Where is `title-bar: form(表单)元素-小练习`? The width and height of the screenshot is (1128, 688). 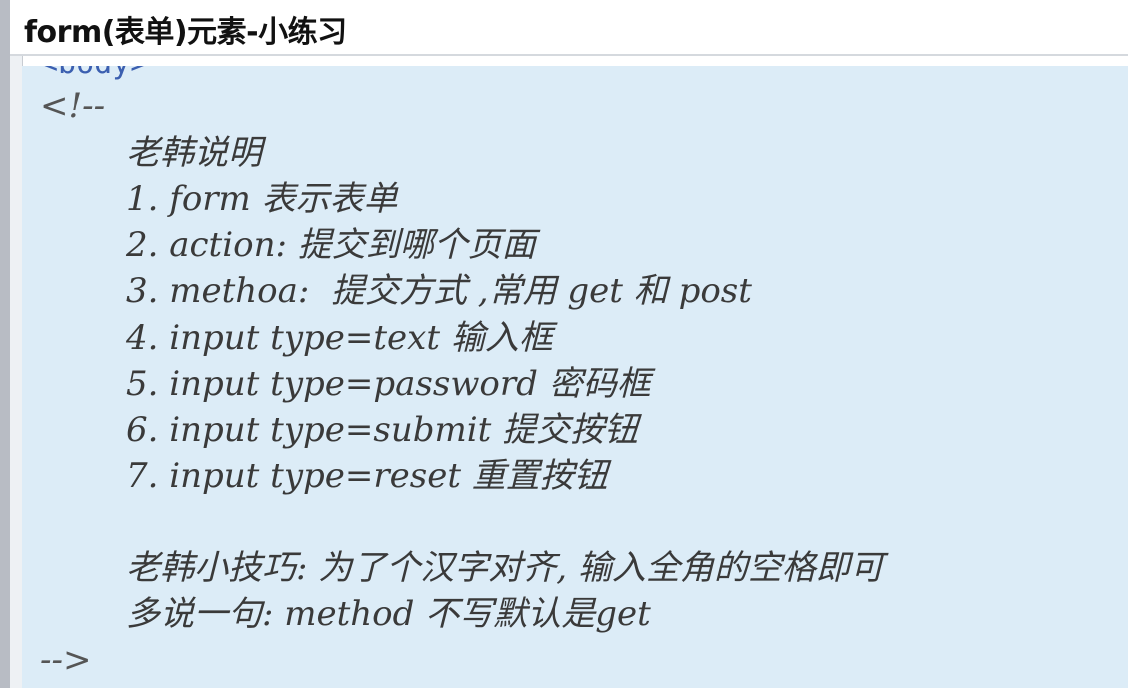 title-bar: form(表单)元素-小练习 is located at coordinates (569, 28).